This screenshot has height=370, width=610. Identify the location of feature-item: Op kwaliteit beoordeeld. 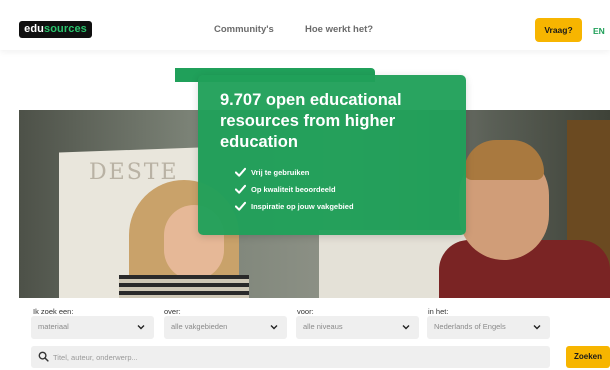
(285, 189).